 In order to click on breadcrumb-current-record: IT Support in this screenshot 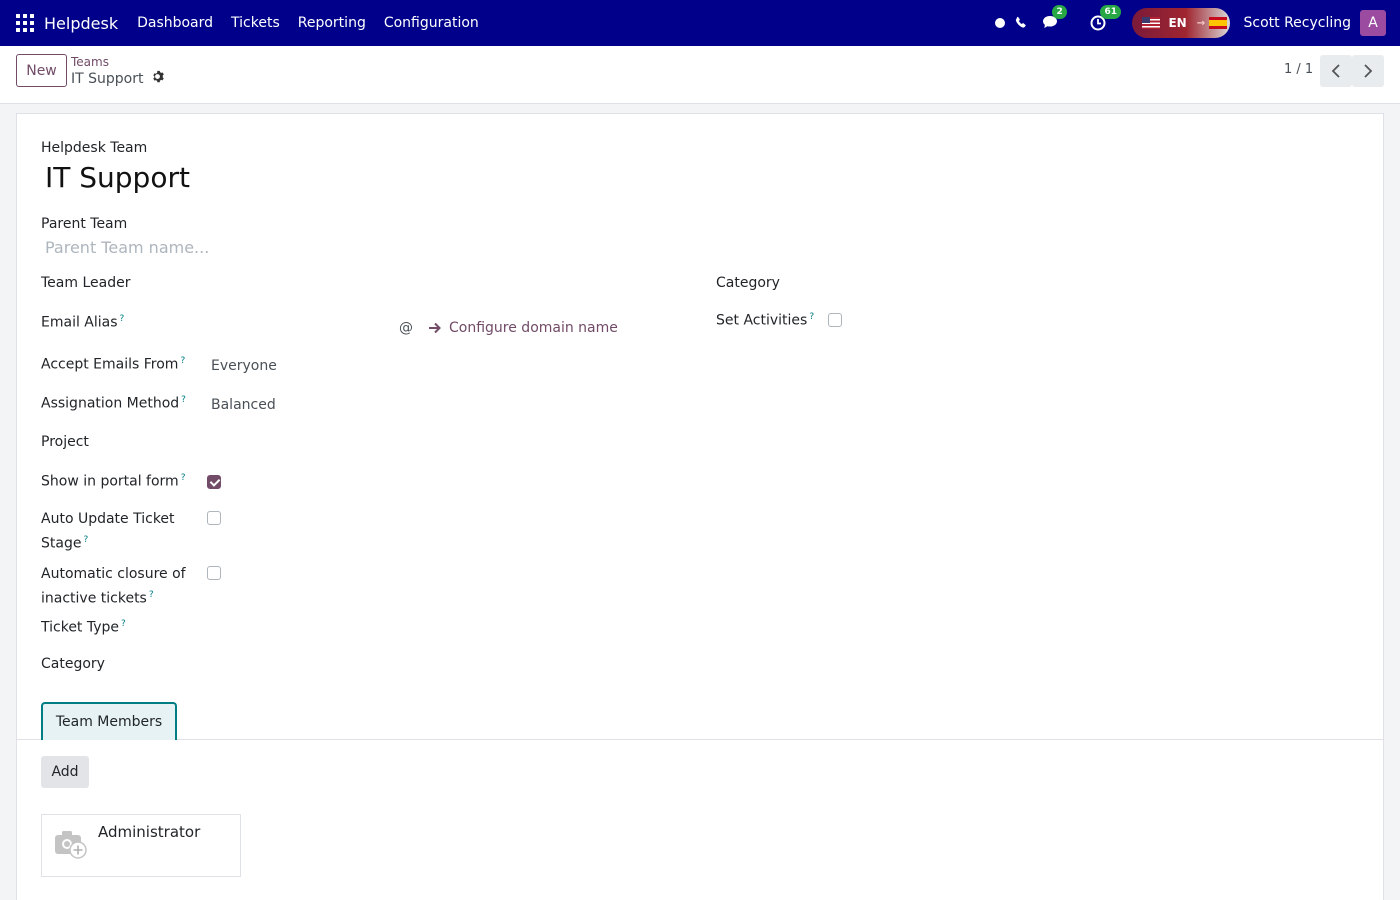, I will do `click(107, 78)`.